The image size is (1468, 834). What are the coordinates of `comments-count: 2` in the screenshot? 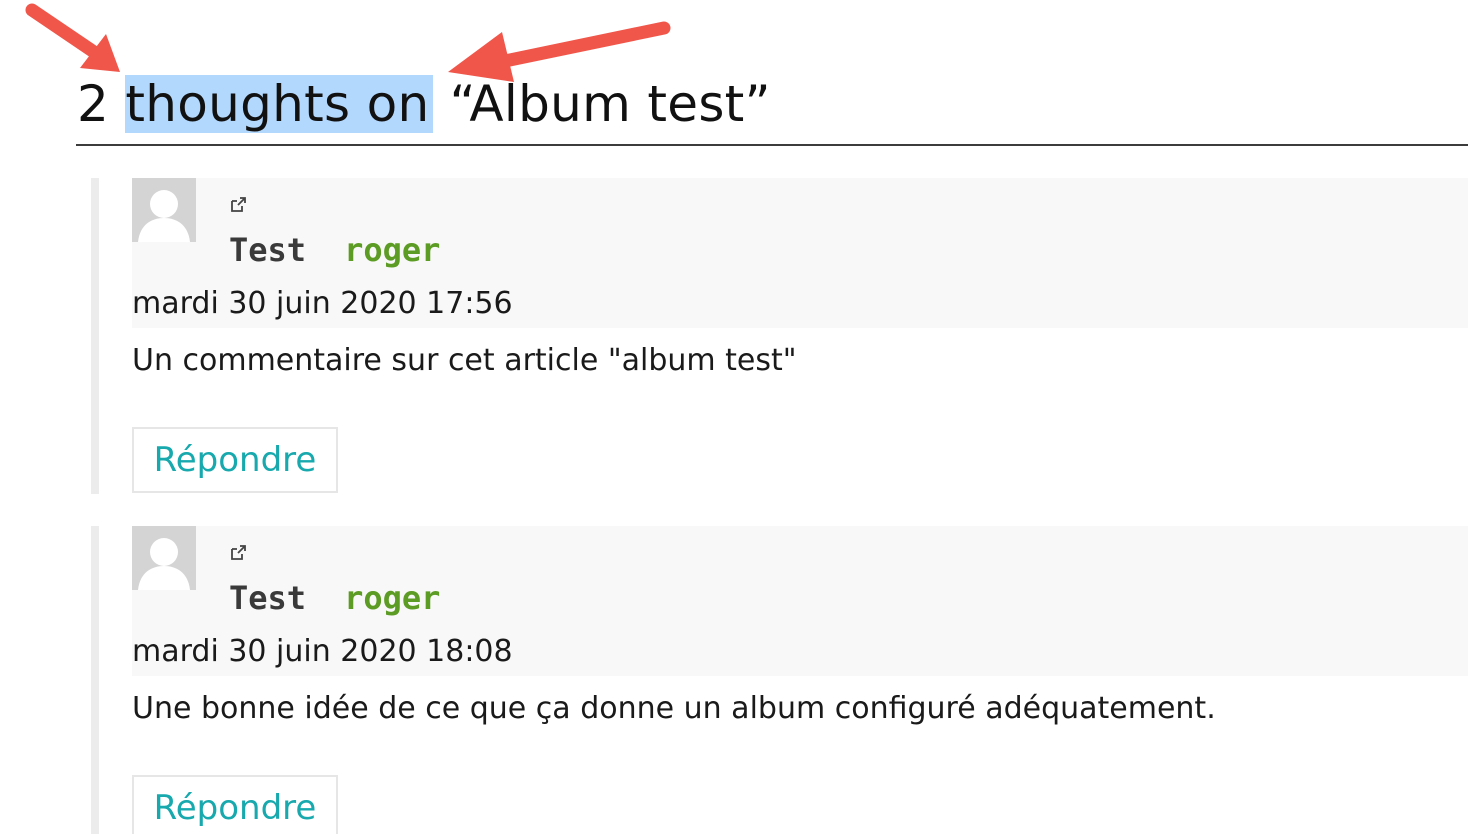 It's located at (93, 104).